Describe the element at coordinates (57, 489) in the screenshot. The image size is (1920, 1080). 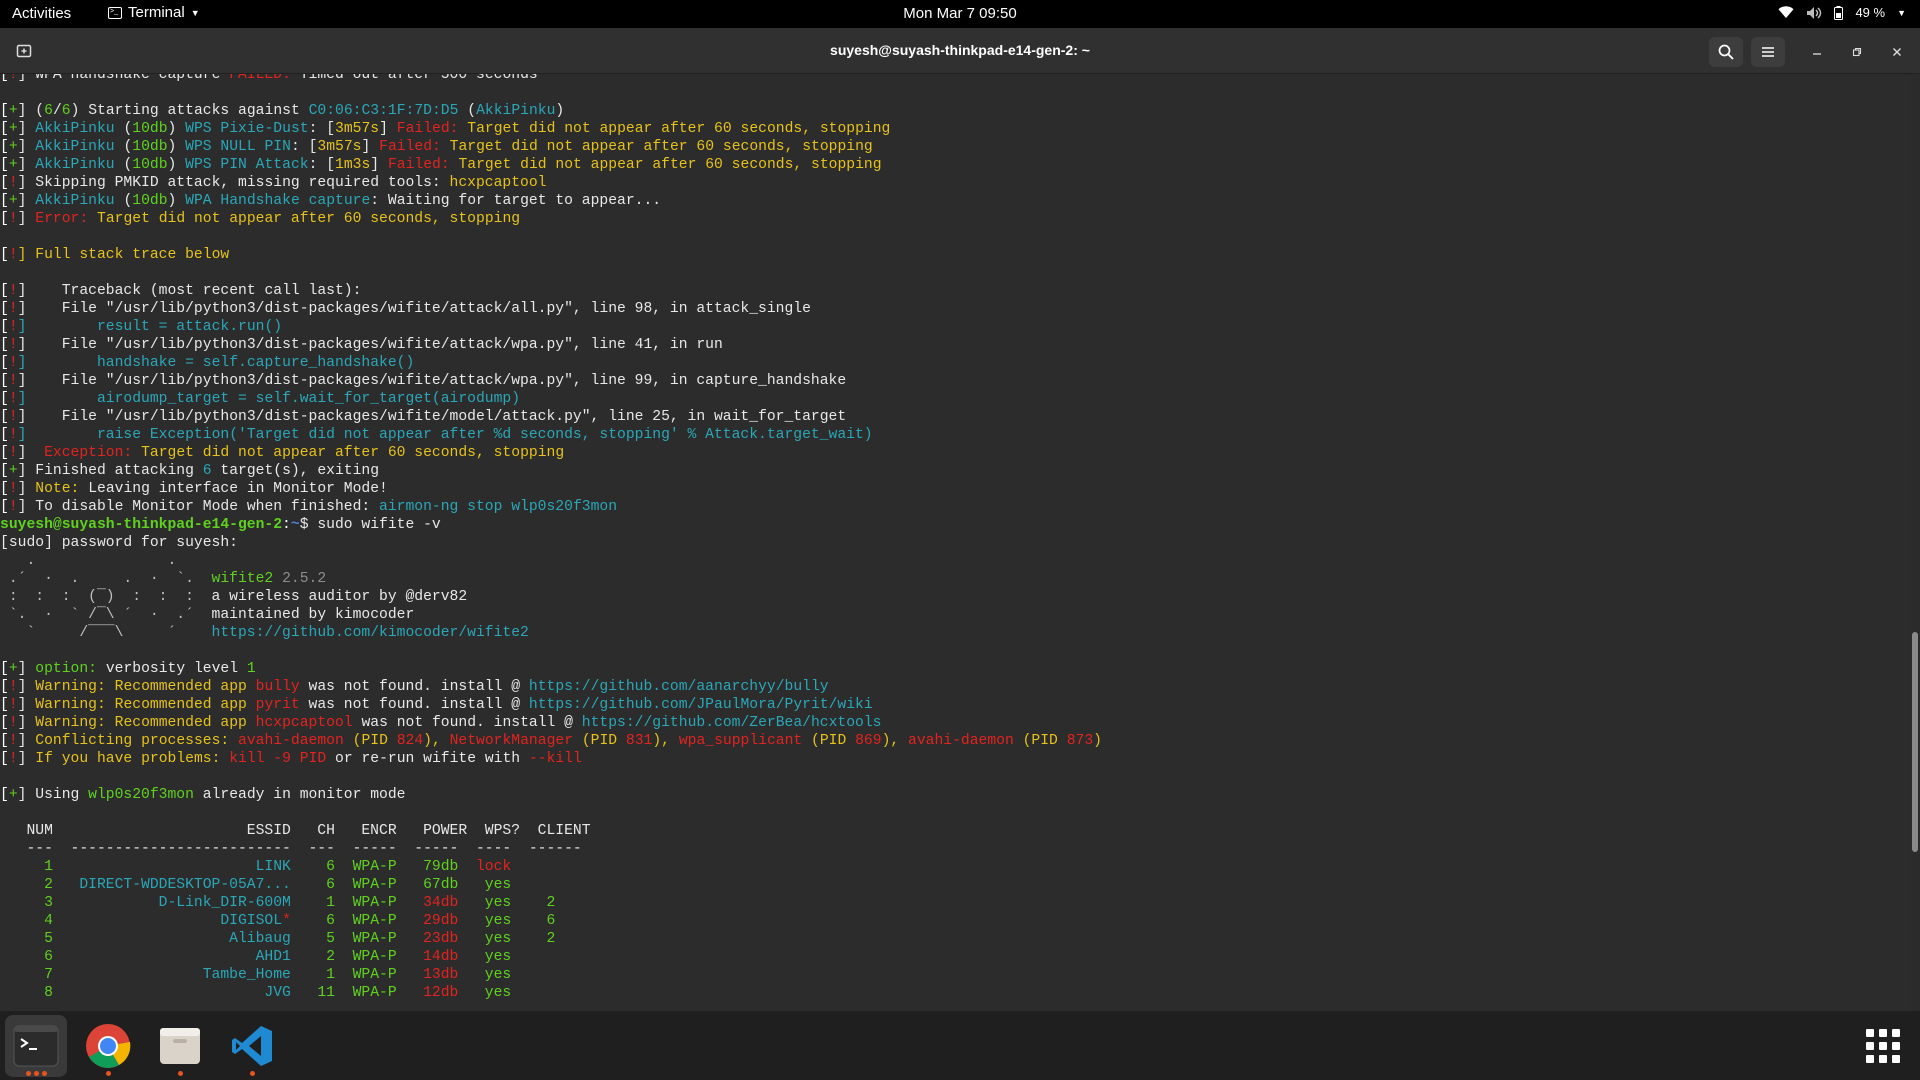
I see `terminal-segment: Note:` at that location.